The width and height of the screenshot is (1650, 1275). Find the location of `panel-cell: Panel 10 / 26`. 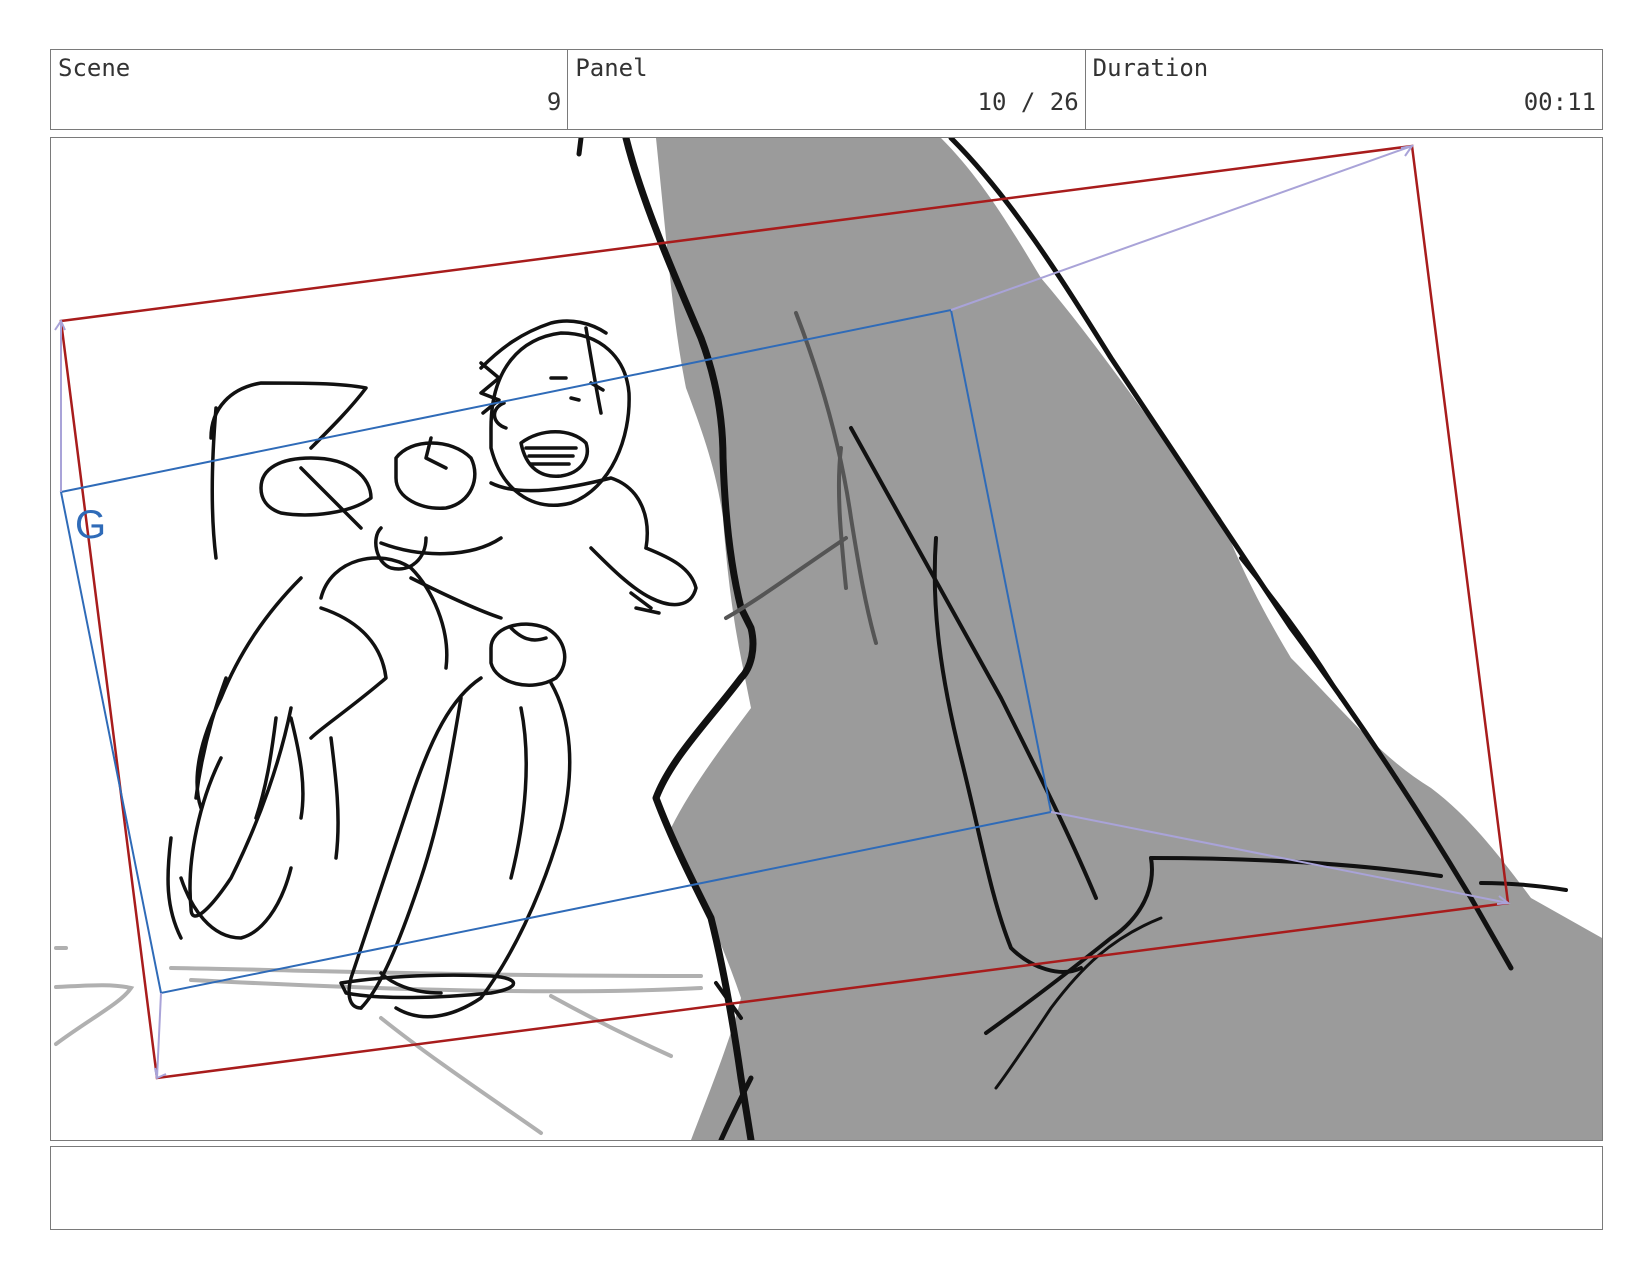

panel-cell: Panel 10 / 26 is located at coordinates (827, 89).